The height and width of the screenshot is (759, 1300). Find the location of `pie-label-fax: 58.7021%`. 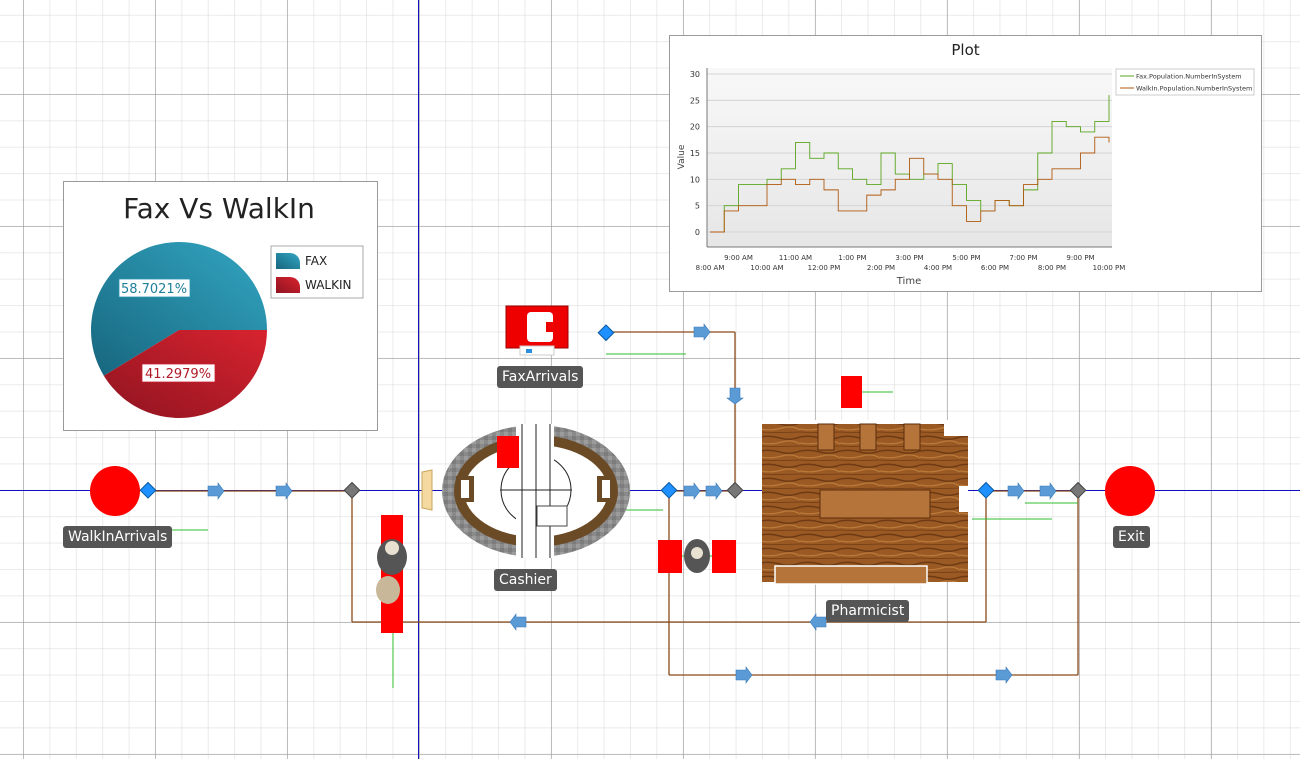

pie-label-fax: 58.7021% is located at coordinates (154, 289).